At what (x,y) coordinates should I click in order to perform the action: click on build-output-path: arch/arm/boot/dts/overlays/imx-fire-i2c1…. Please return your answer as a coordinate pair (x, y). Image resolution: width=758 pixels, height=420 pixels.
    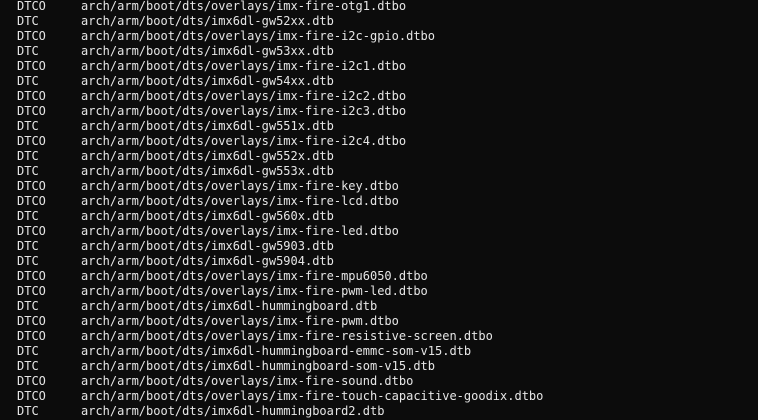
    Looking at the image, I should click on (244, 66).